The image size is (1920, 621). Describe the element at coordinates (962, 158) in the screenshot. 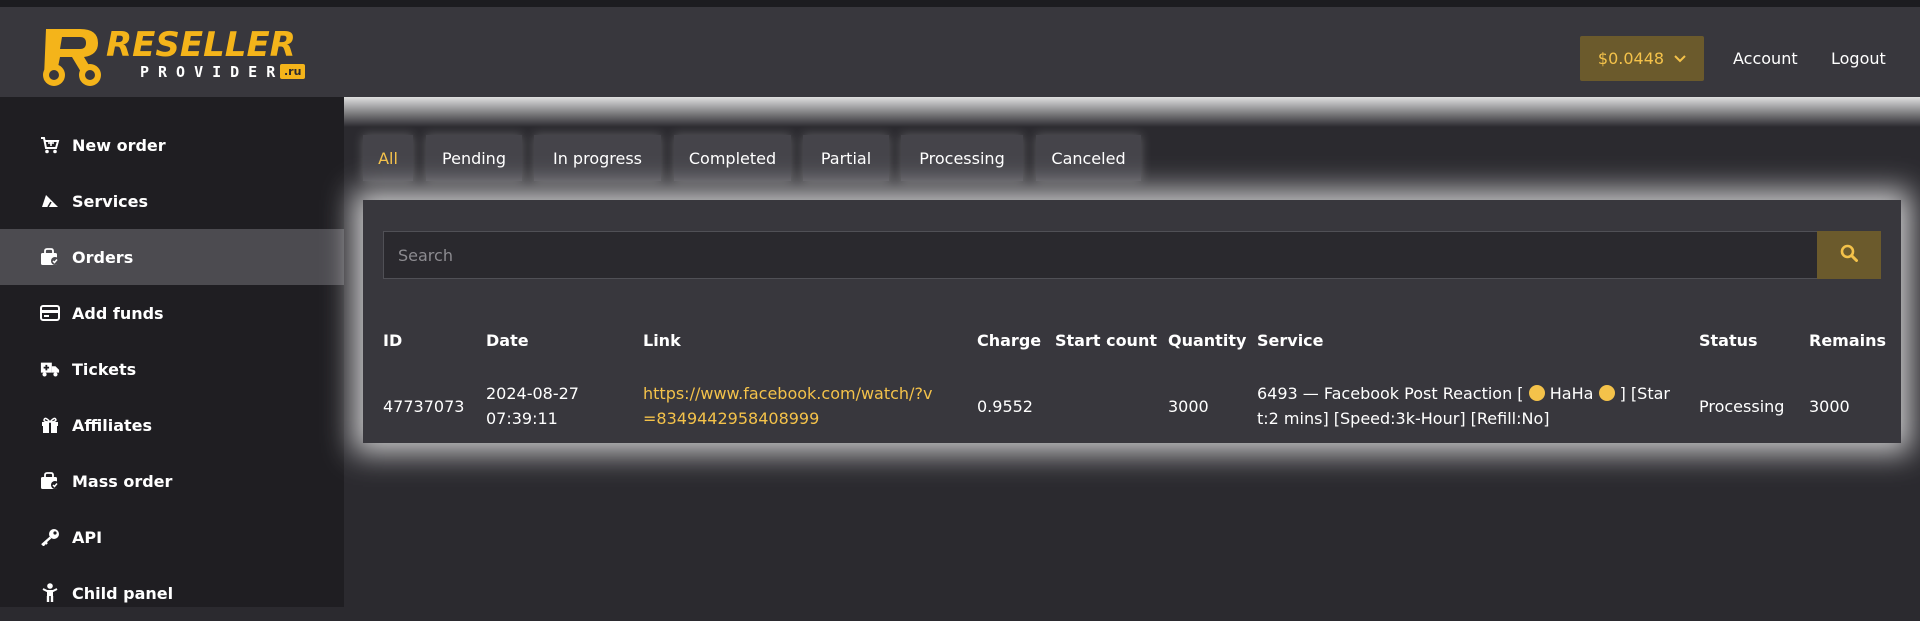

I see `filter-processing: Processing` at that location.